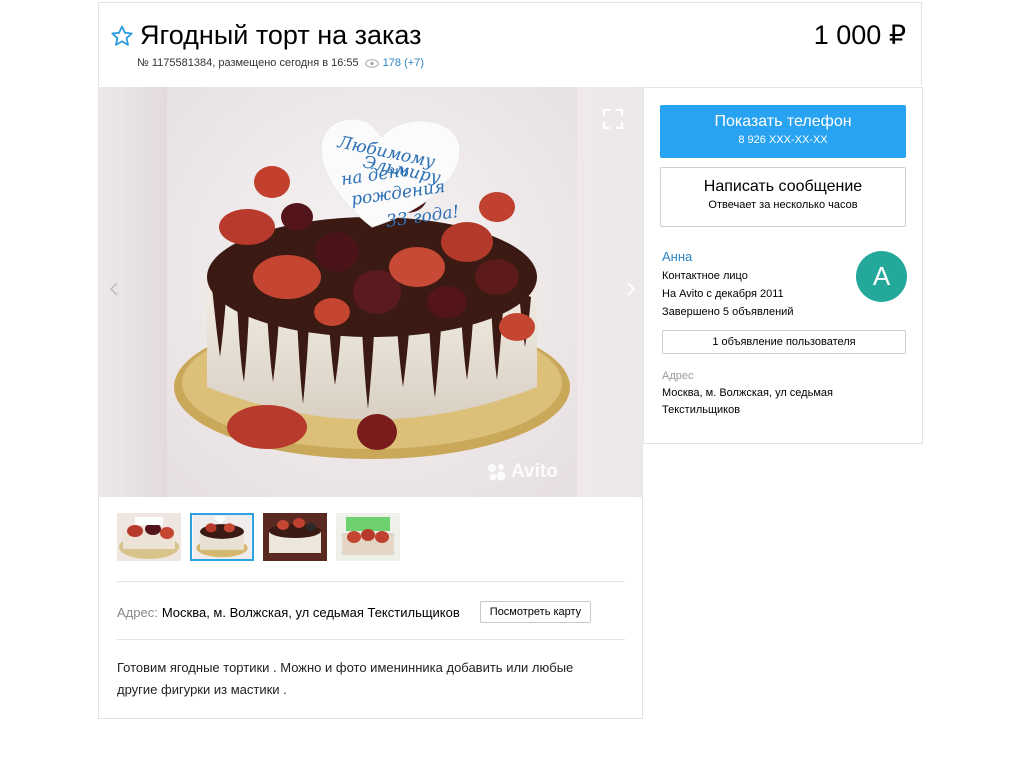 This screenshot has width=1024, height=767. Describe the element at coordinates (281, 35) in the screenshot. I see `ad-title: Ягодный торт на заказ` at that location.